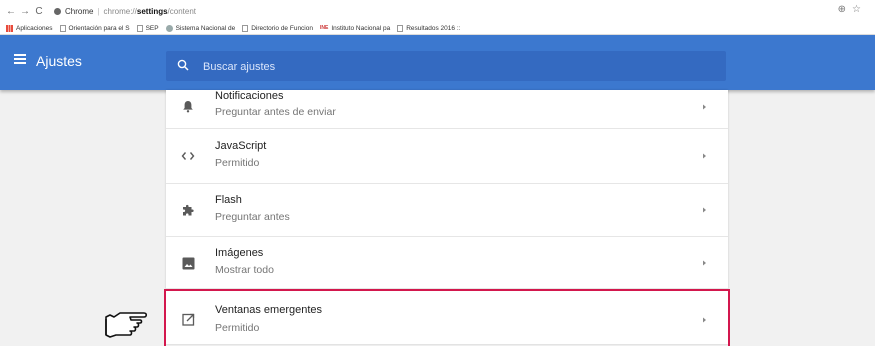 The height and width of the screenshot is (346, 875). I want to click on bookmark-resultados: Resultados 2016 ::, so click(429, 28).